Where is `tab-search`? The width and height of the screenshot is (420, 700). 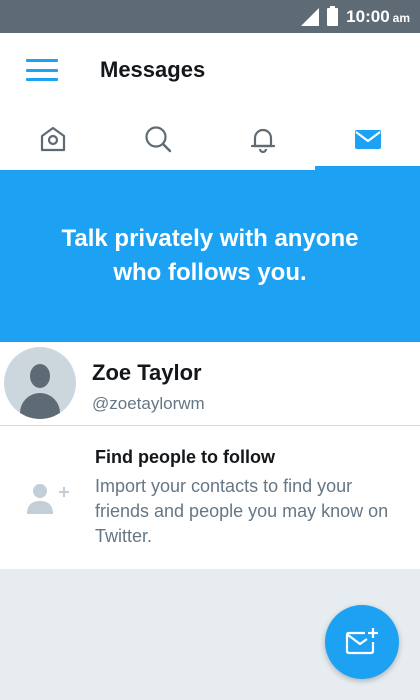
tab-search is located at coordinates (157, 138).